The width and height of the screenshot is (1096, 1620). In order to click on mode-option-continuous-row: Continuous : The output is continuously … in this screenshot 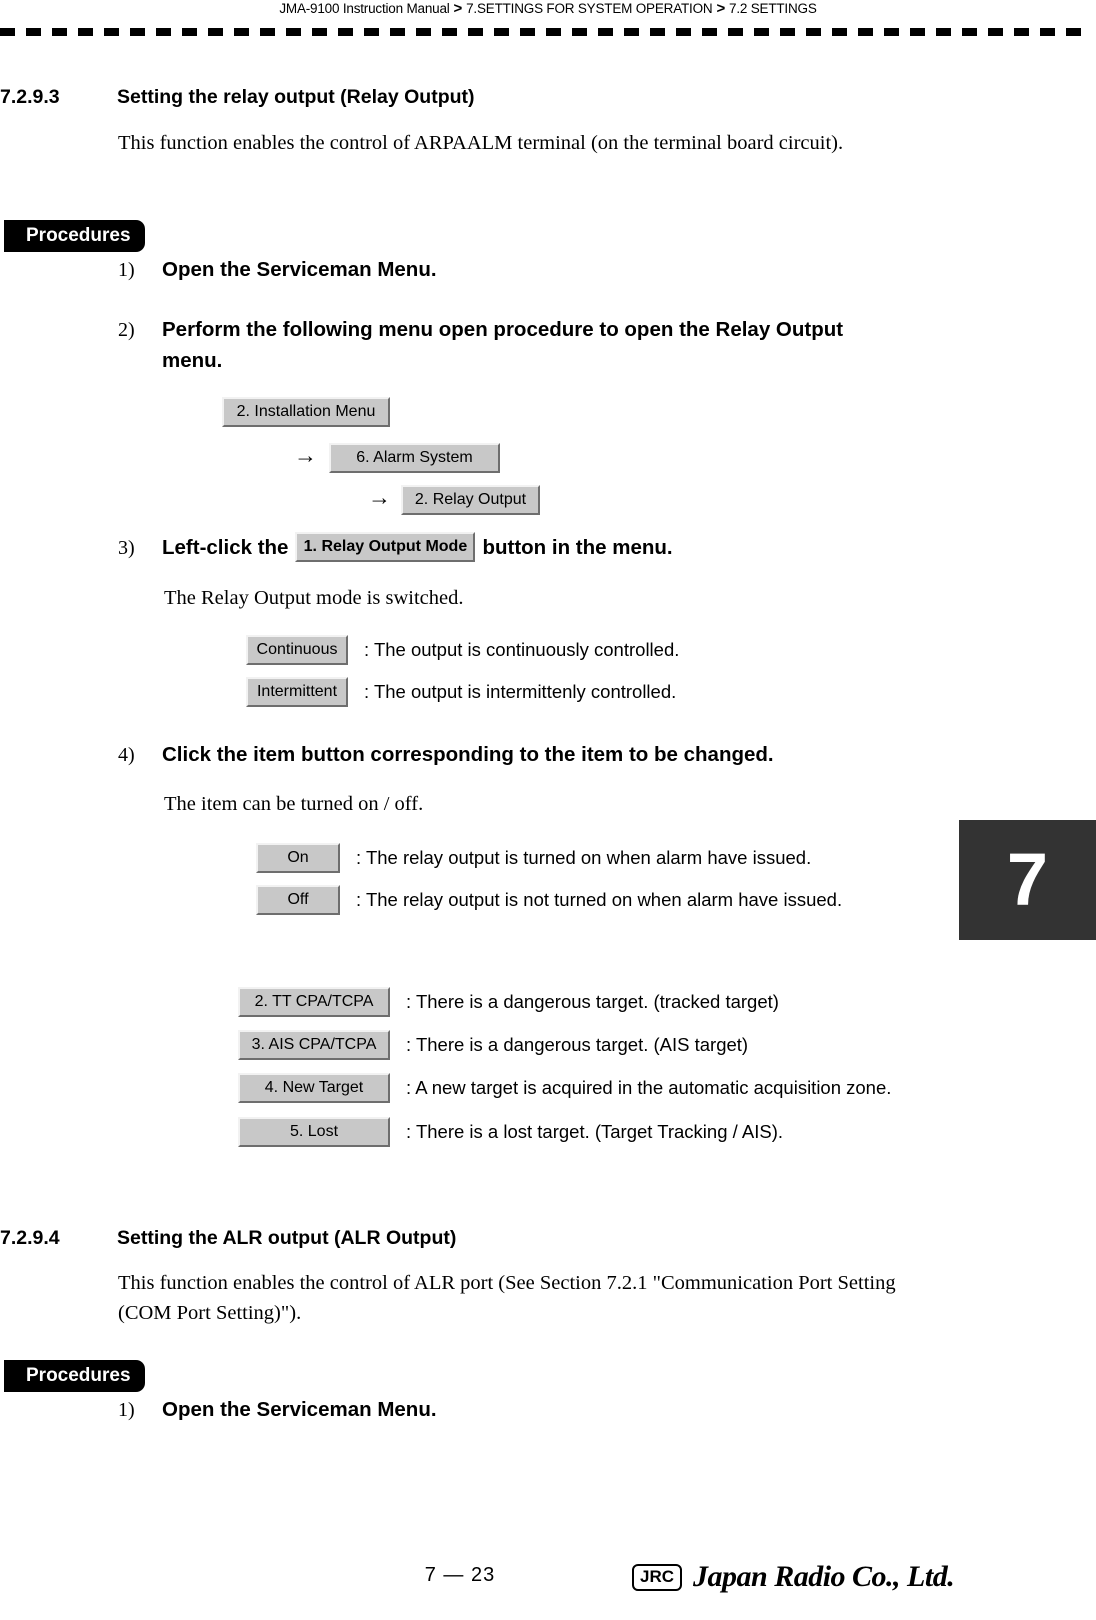, I will do `click(462, 650)`.